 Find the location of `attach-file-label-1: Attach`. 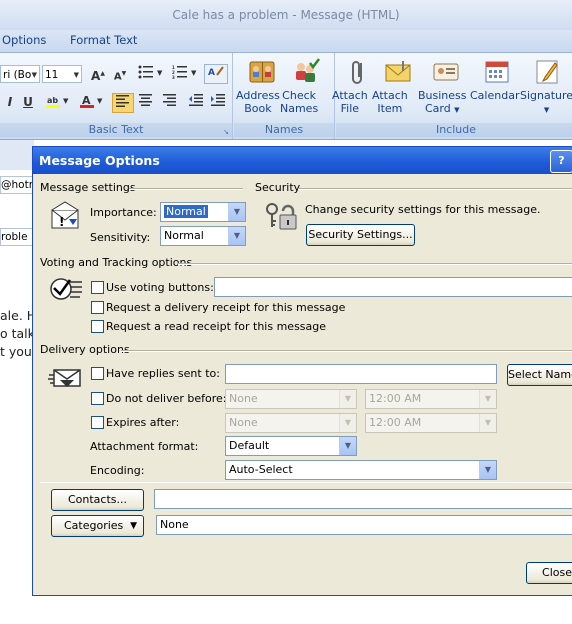

attach-file-label-1: Attach is located at coordinates (350, 95).